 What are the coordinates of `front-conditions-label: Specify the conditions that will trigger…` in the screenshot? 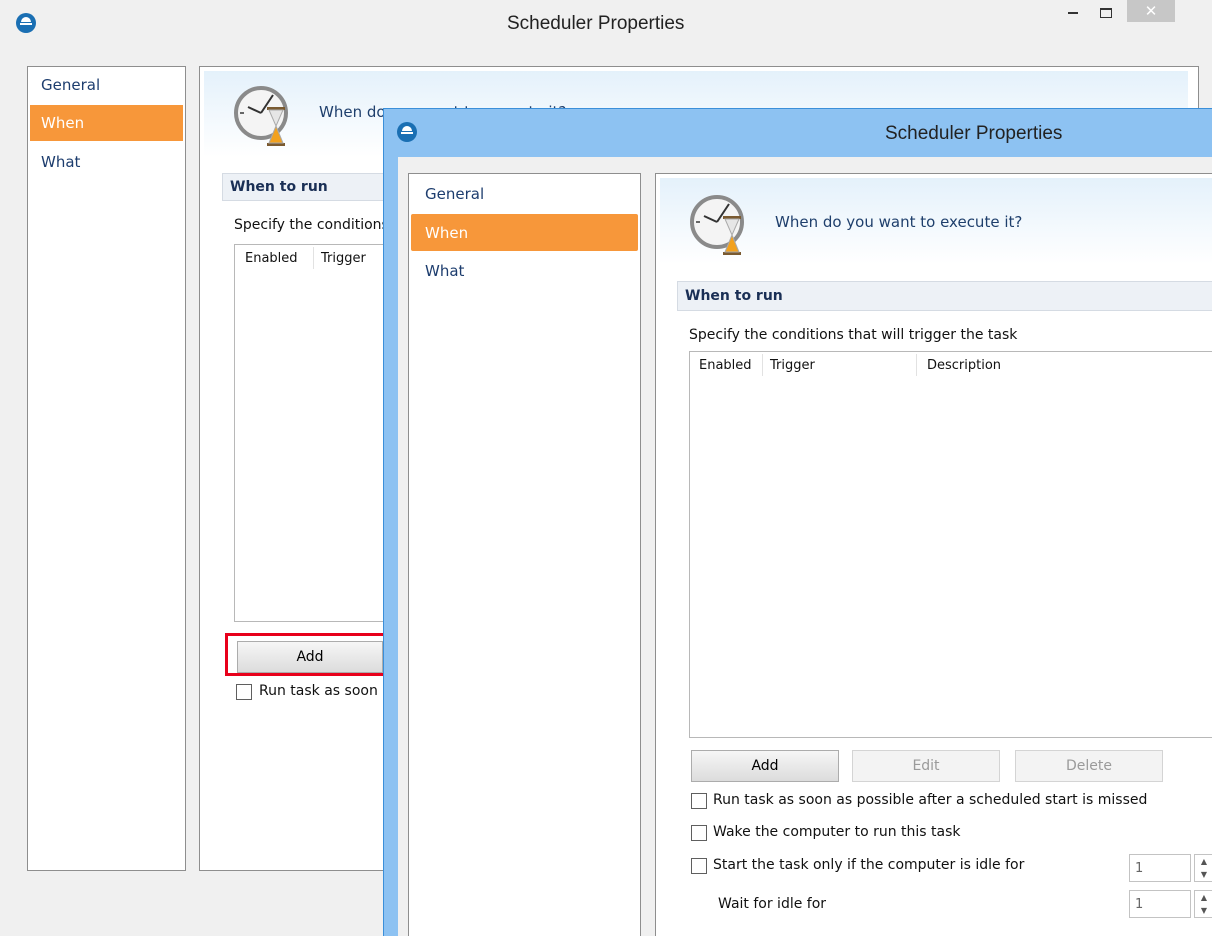 It's located at (853, 335).